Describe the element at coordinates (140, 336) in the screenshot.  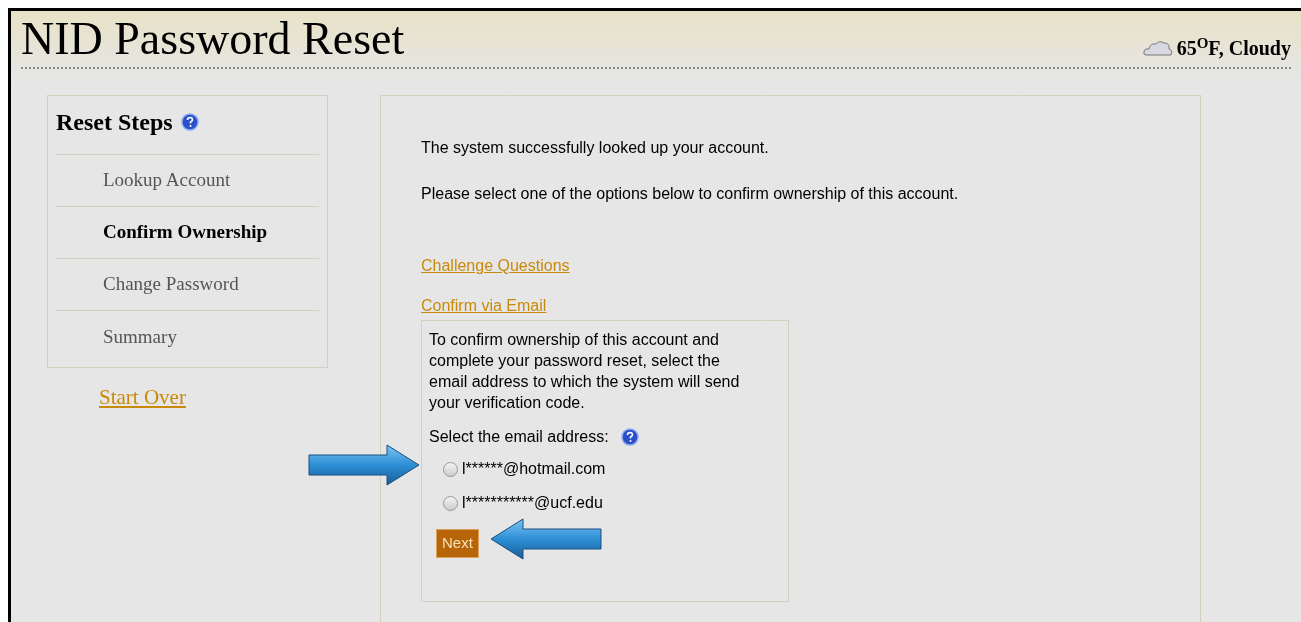
I see `step-item: Summary` at that location.